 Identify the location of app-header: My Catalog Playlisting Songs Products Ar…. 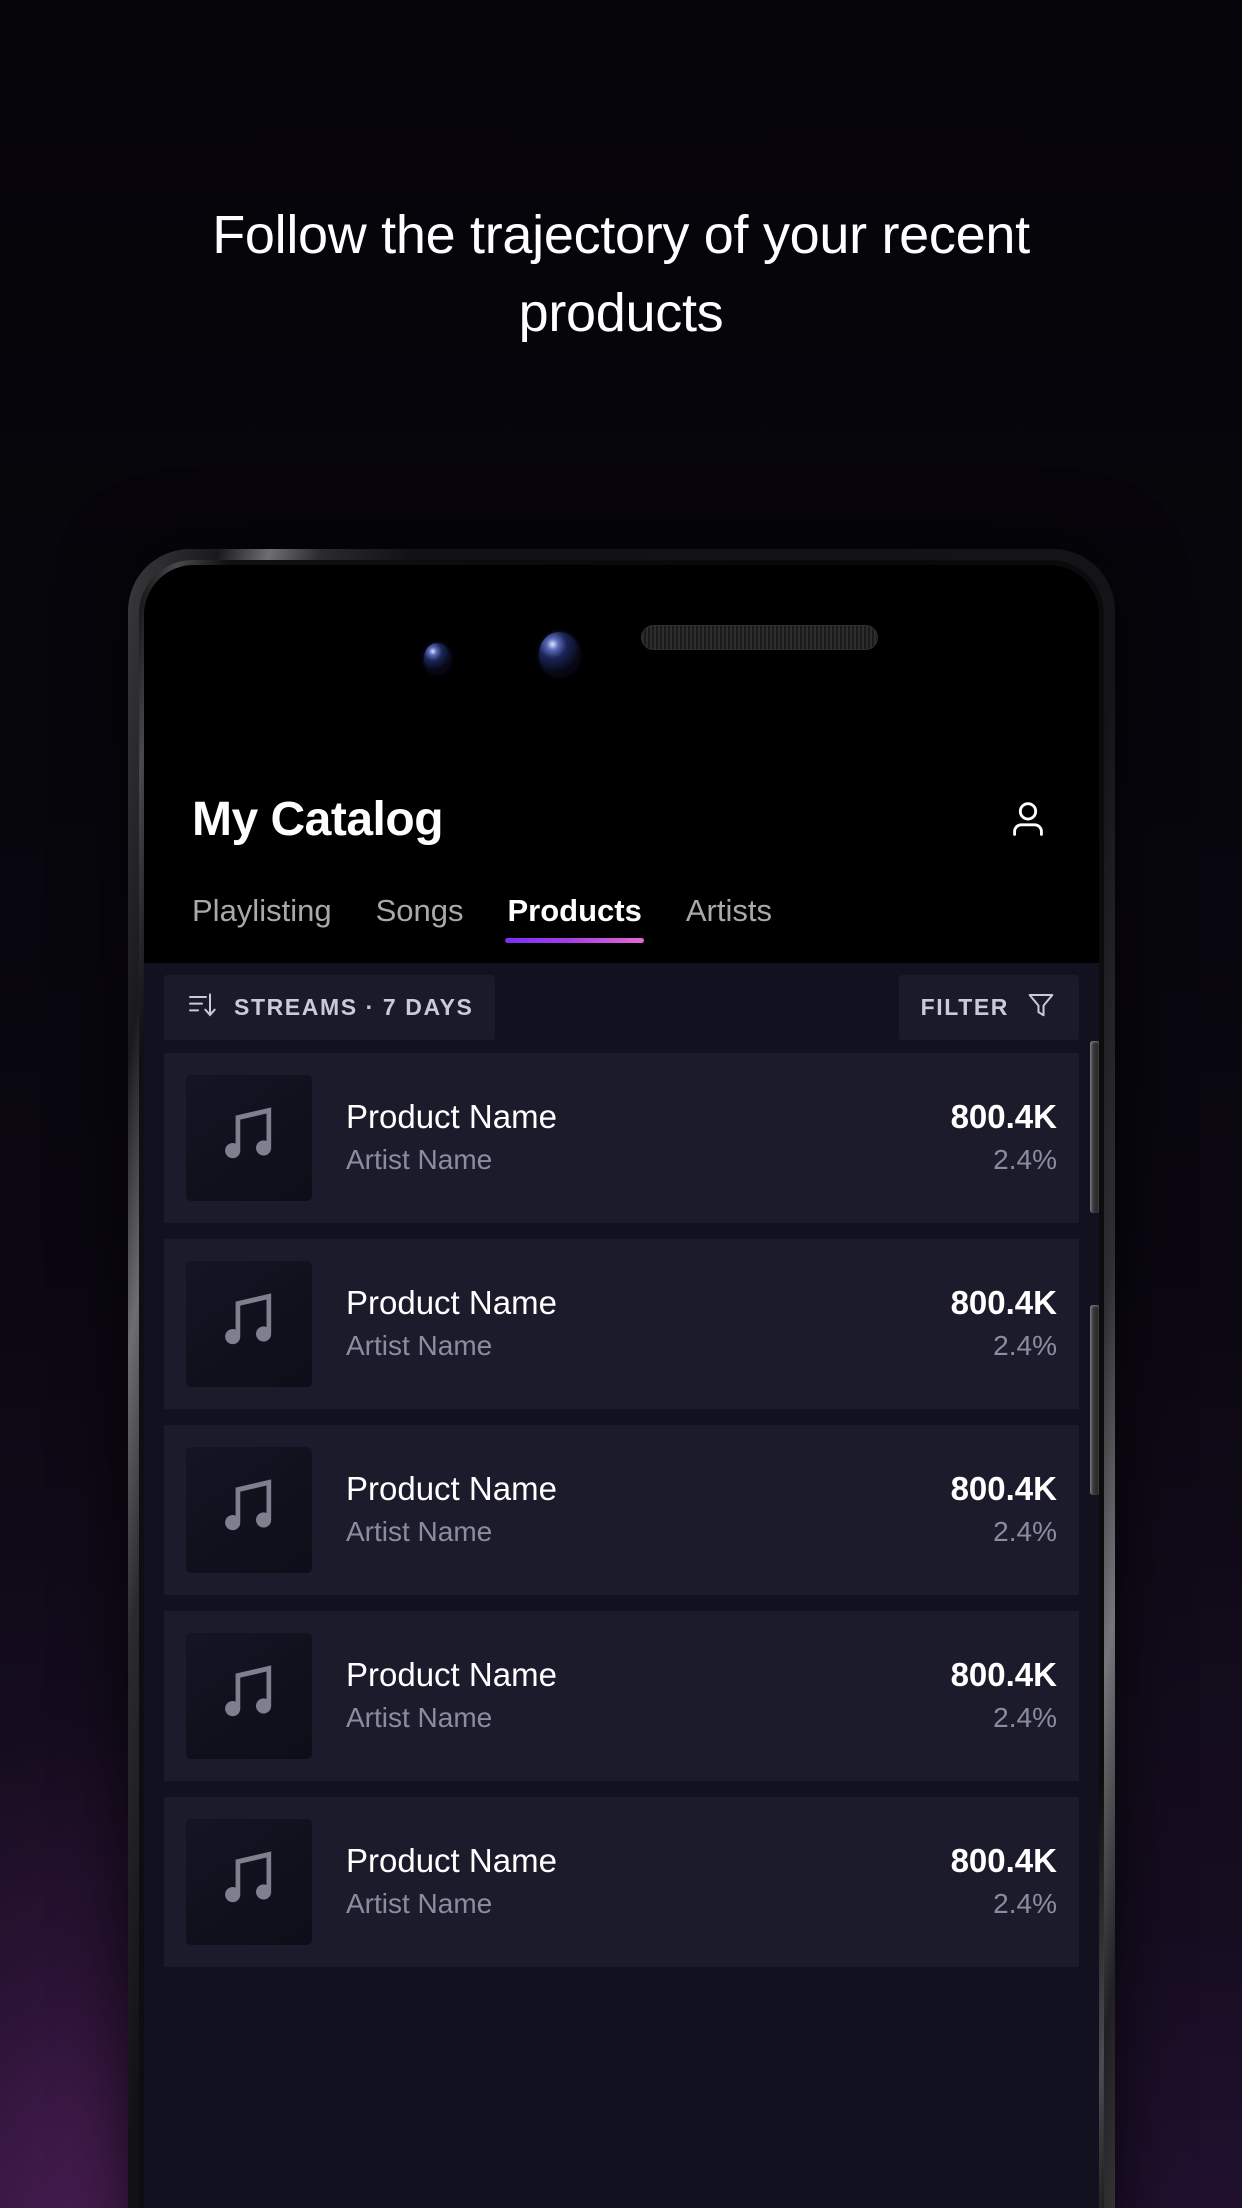
(621, 857).